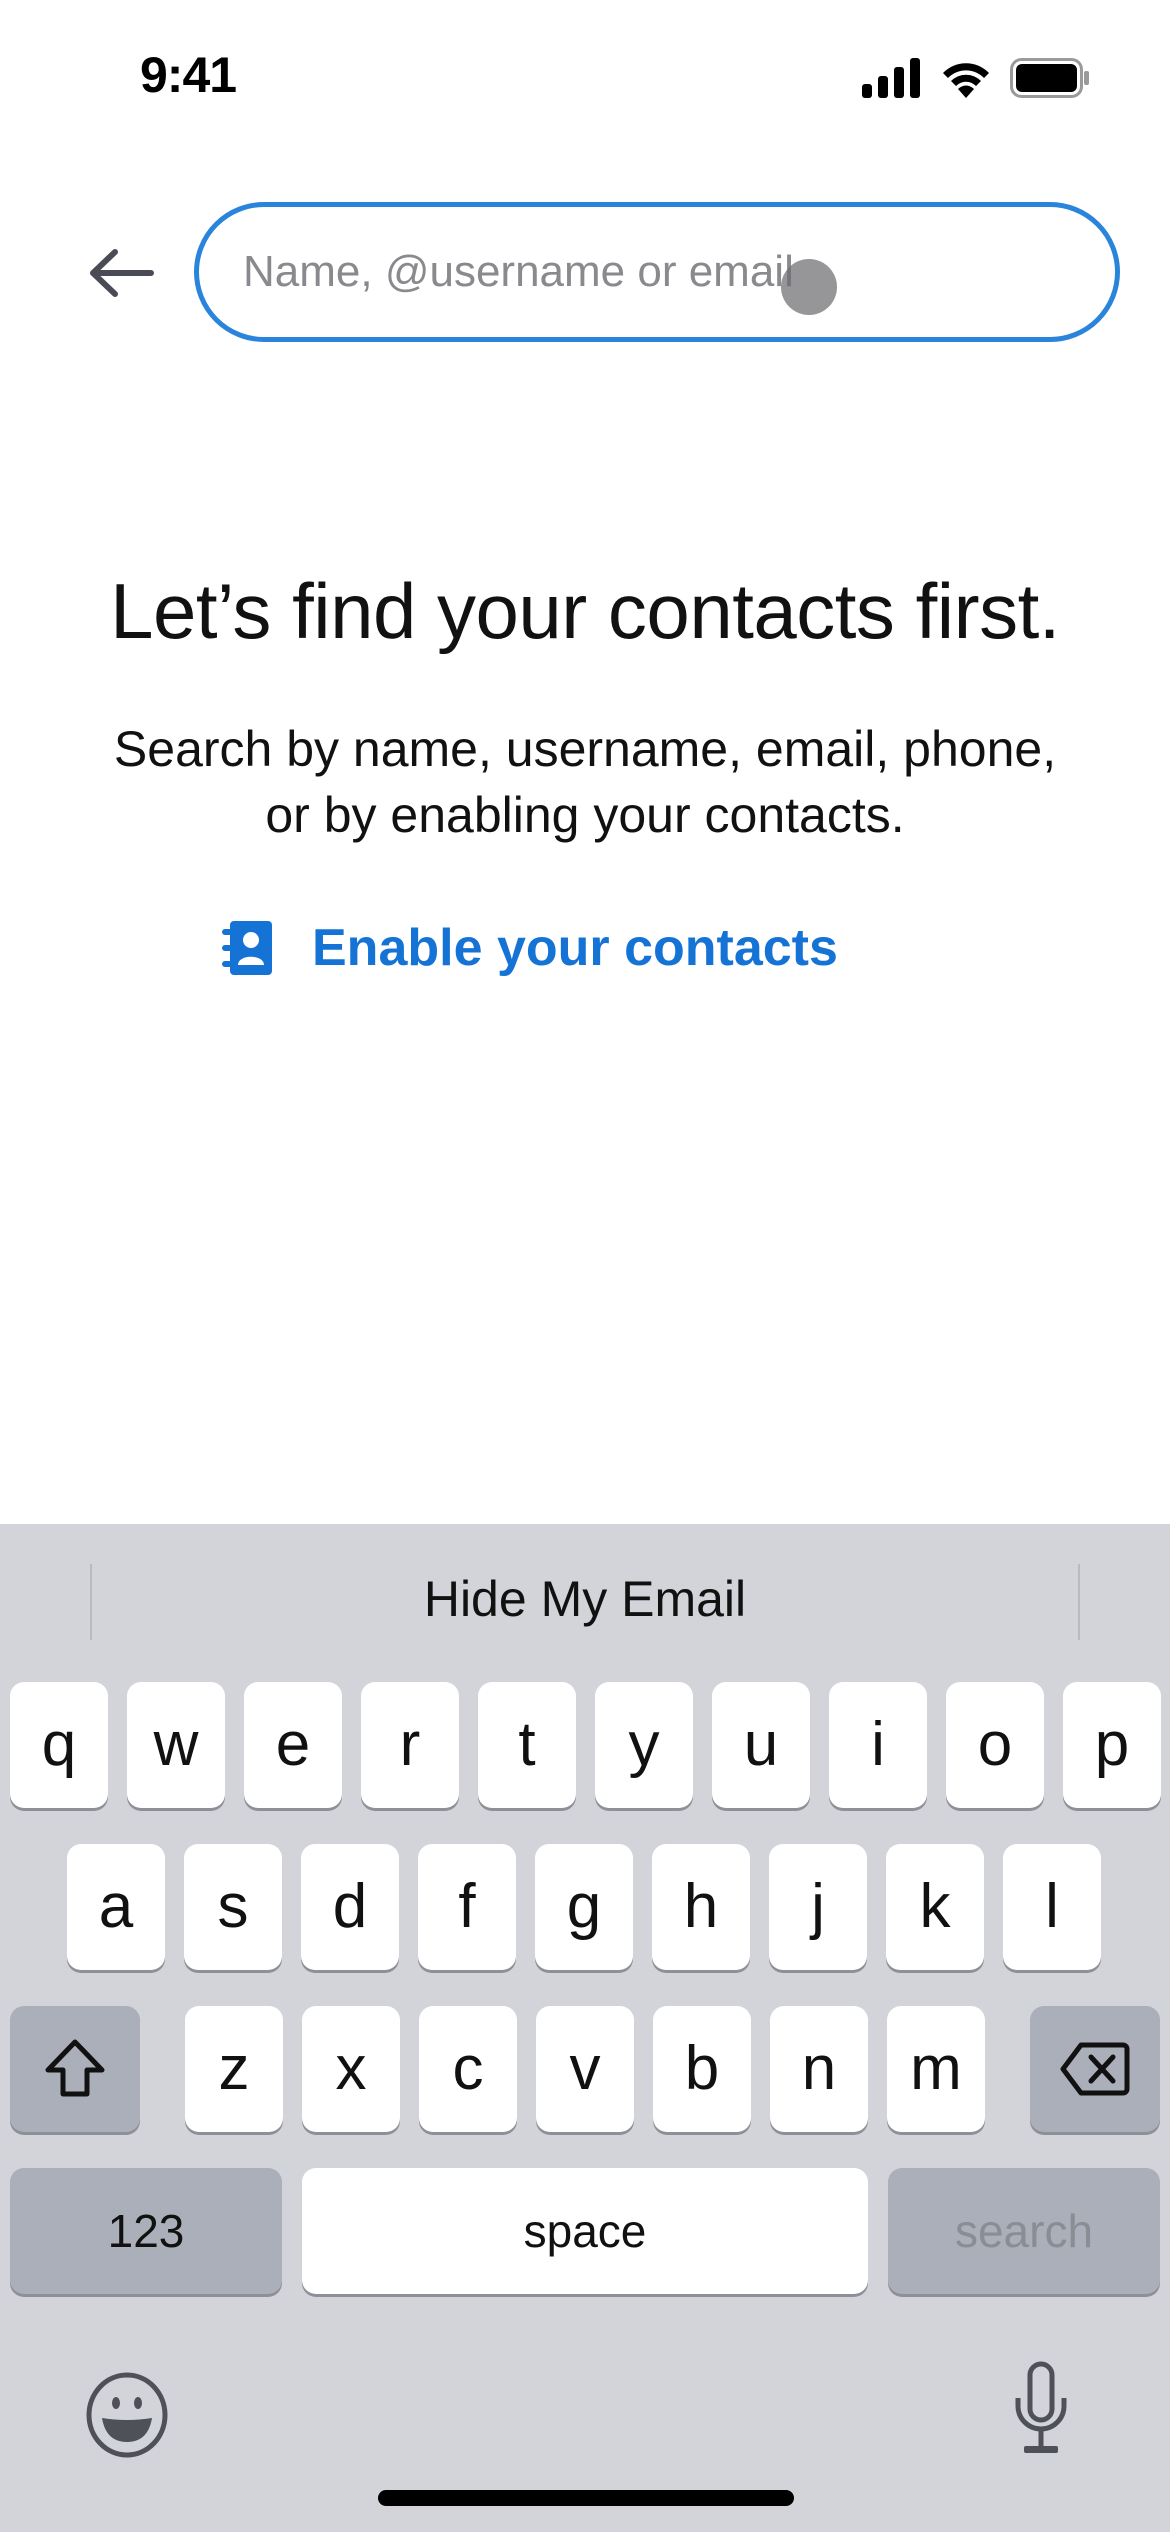 The width and height of the screenshot is (1170, 2532). I want to click on microphone-icon, so click(1041, 2407).